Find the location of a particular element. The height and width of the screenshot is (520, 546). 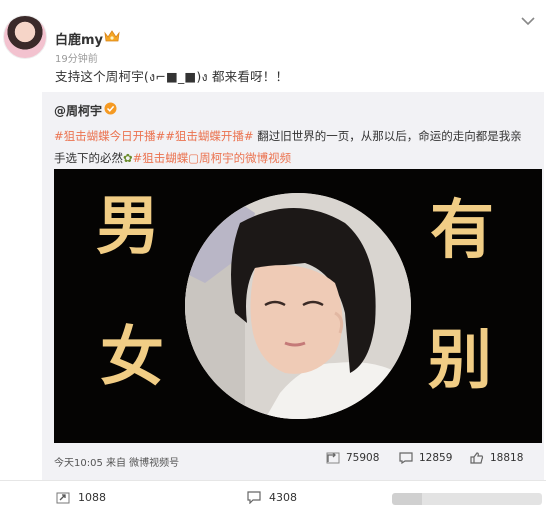

thumbs-up-icon is located at coordinates (477, 458).